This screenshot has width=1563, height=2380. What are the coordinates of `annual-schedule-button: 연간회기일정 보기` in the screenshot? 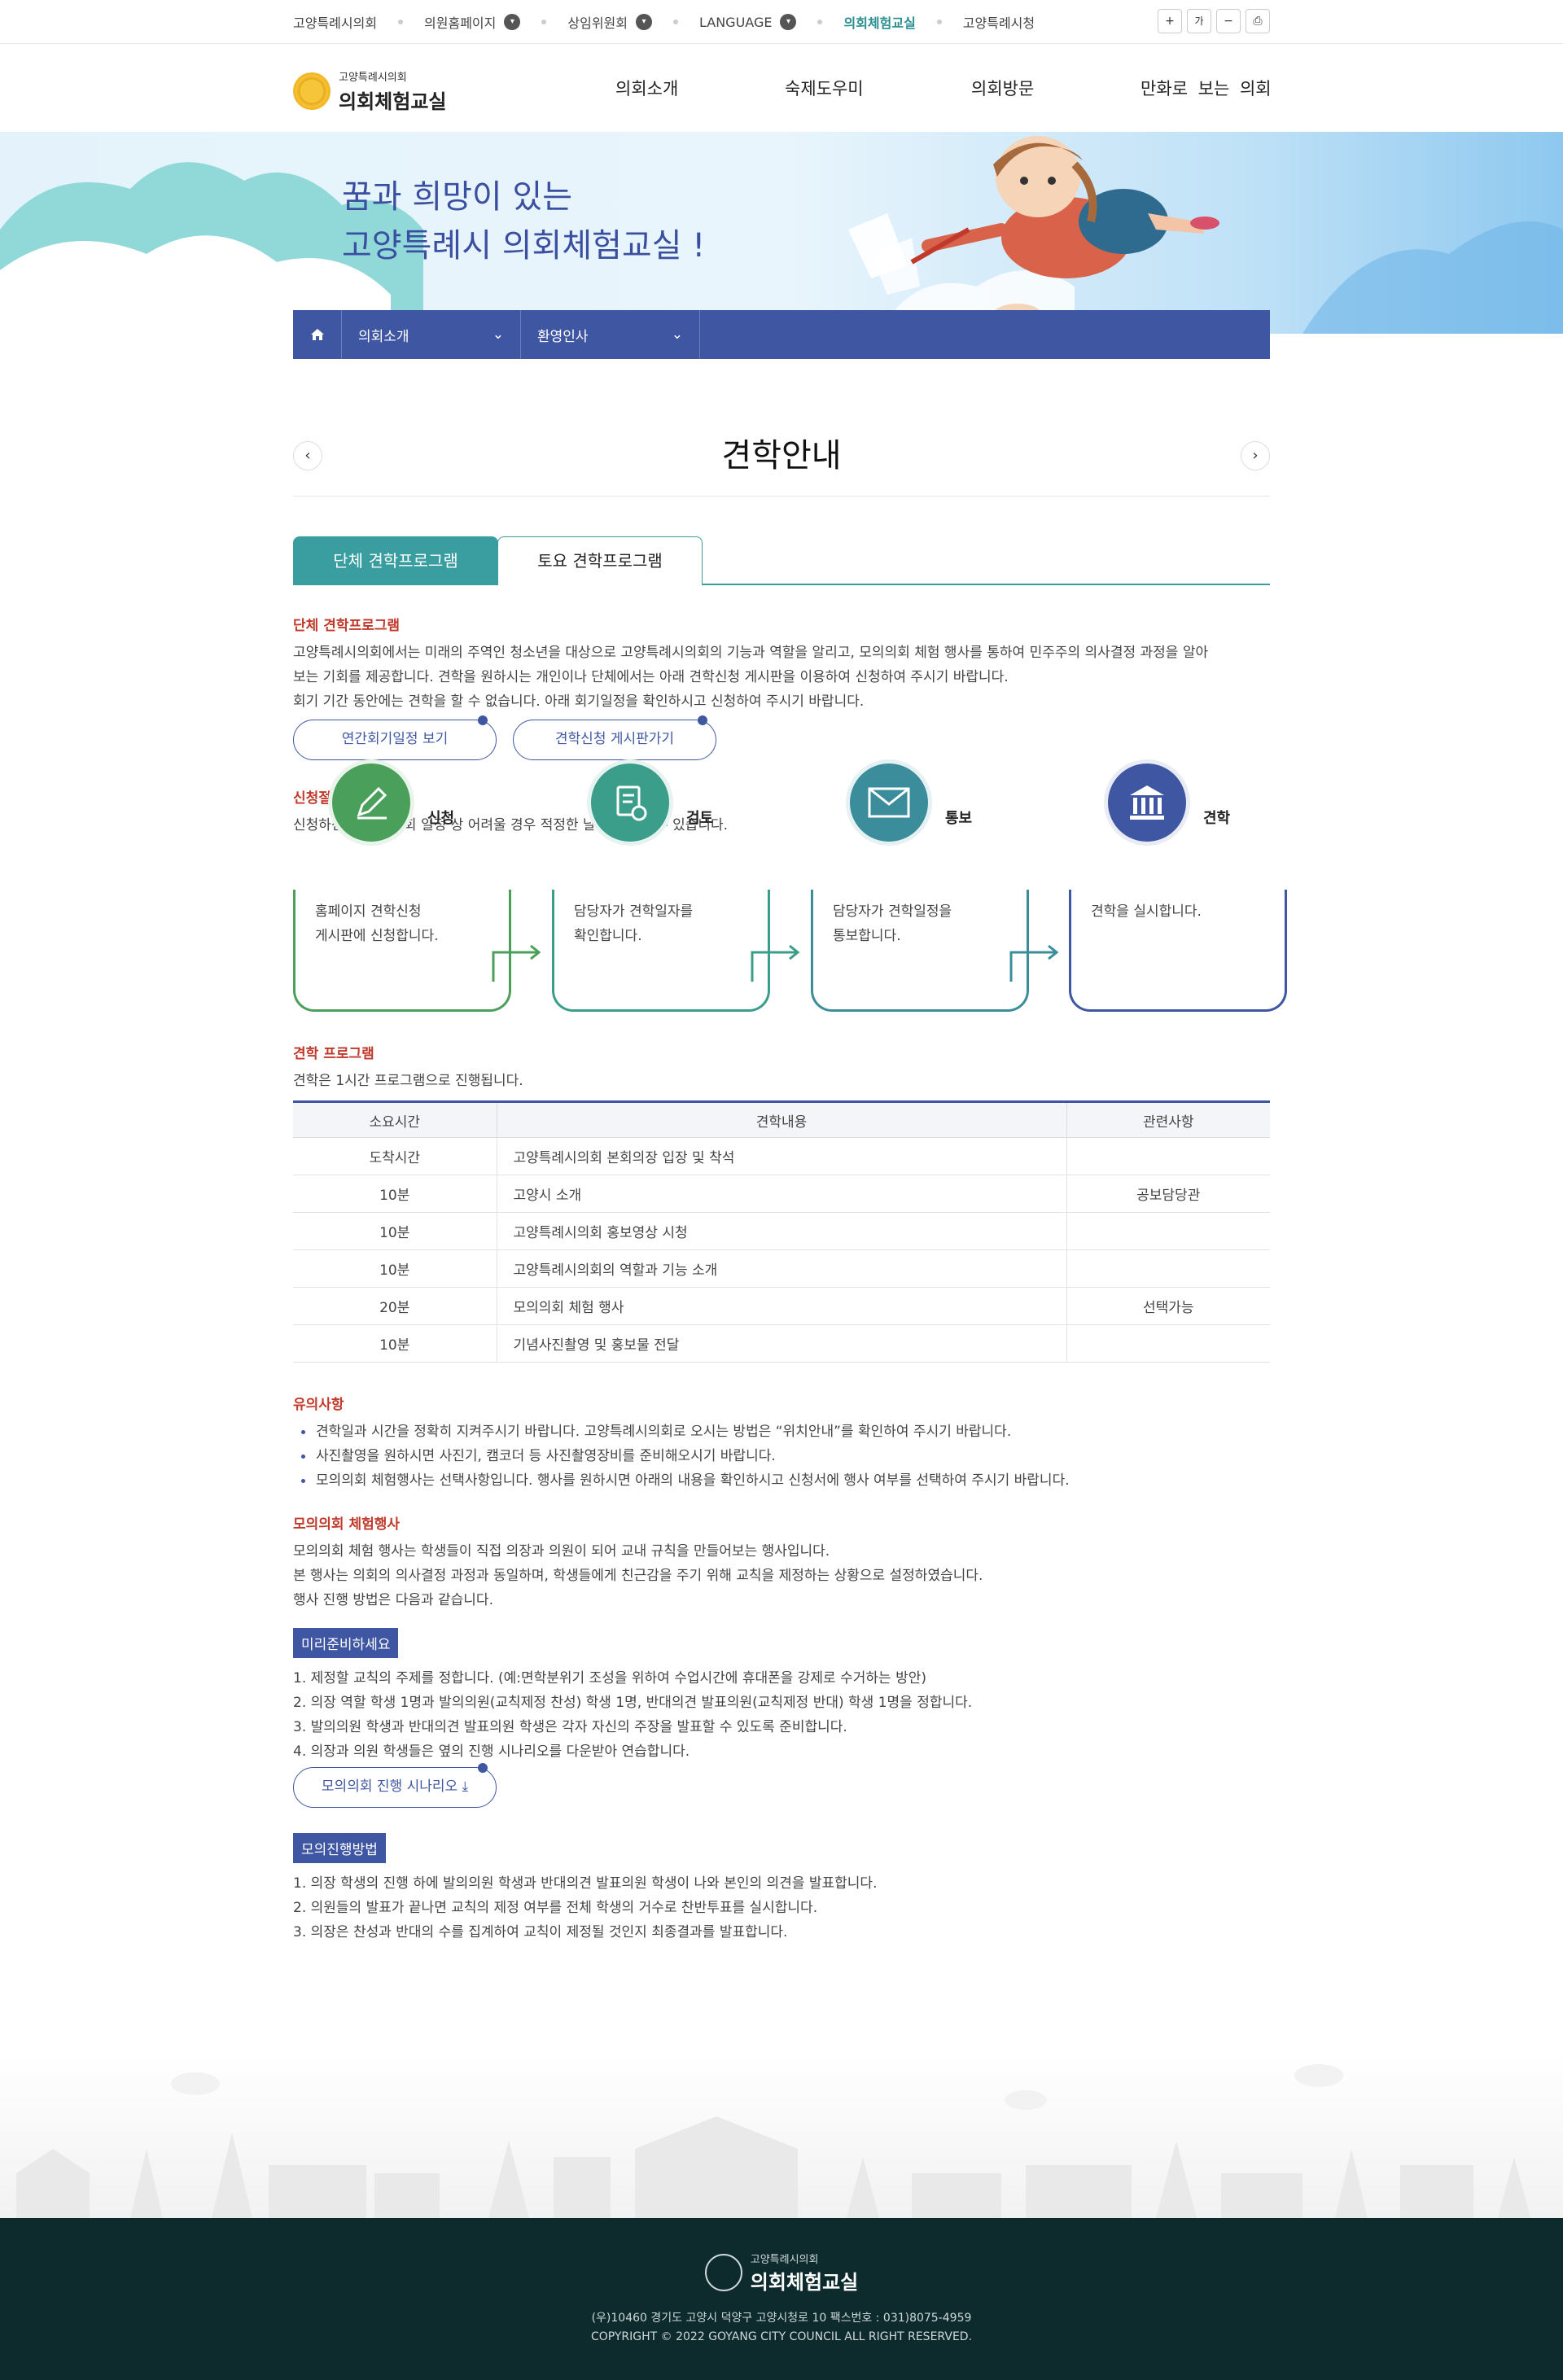 It's located at (395, 738).